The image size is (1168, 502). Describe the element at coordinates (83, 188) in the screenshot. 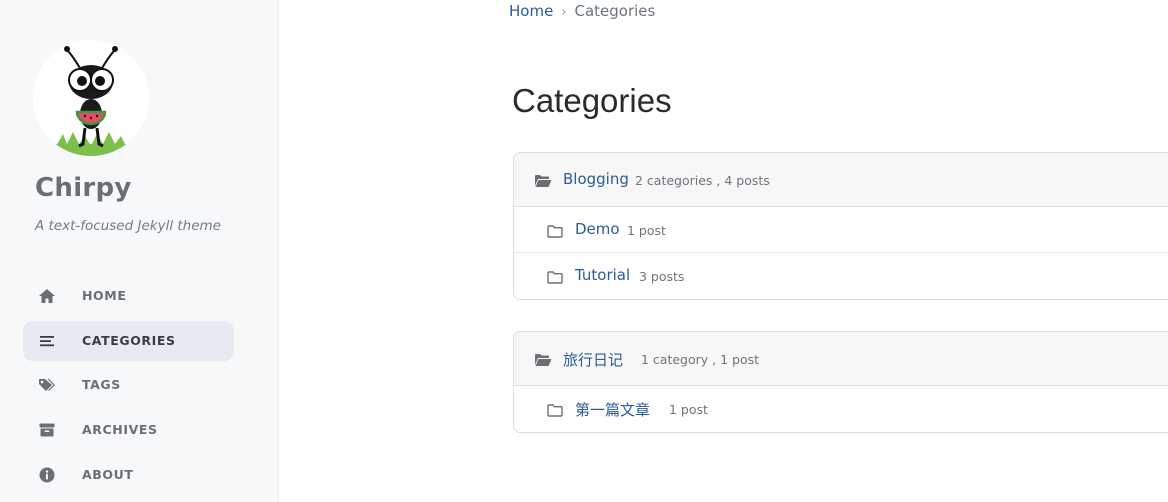

I see `site-title: Chirpy` at that location.